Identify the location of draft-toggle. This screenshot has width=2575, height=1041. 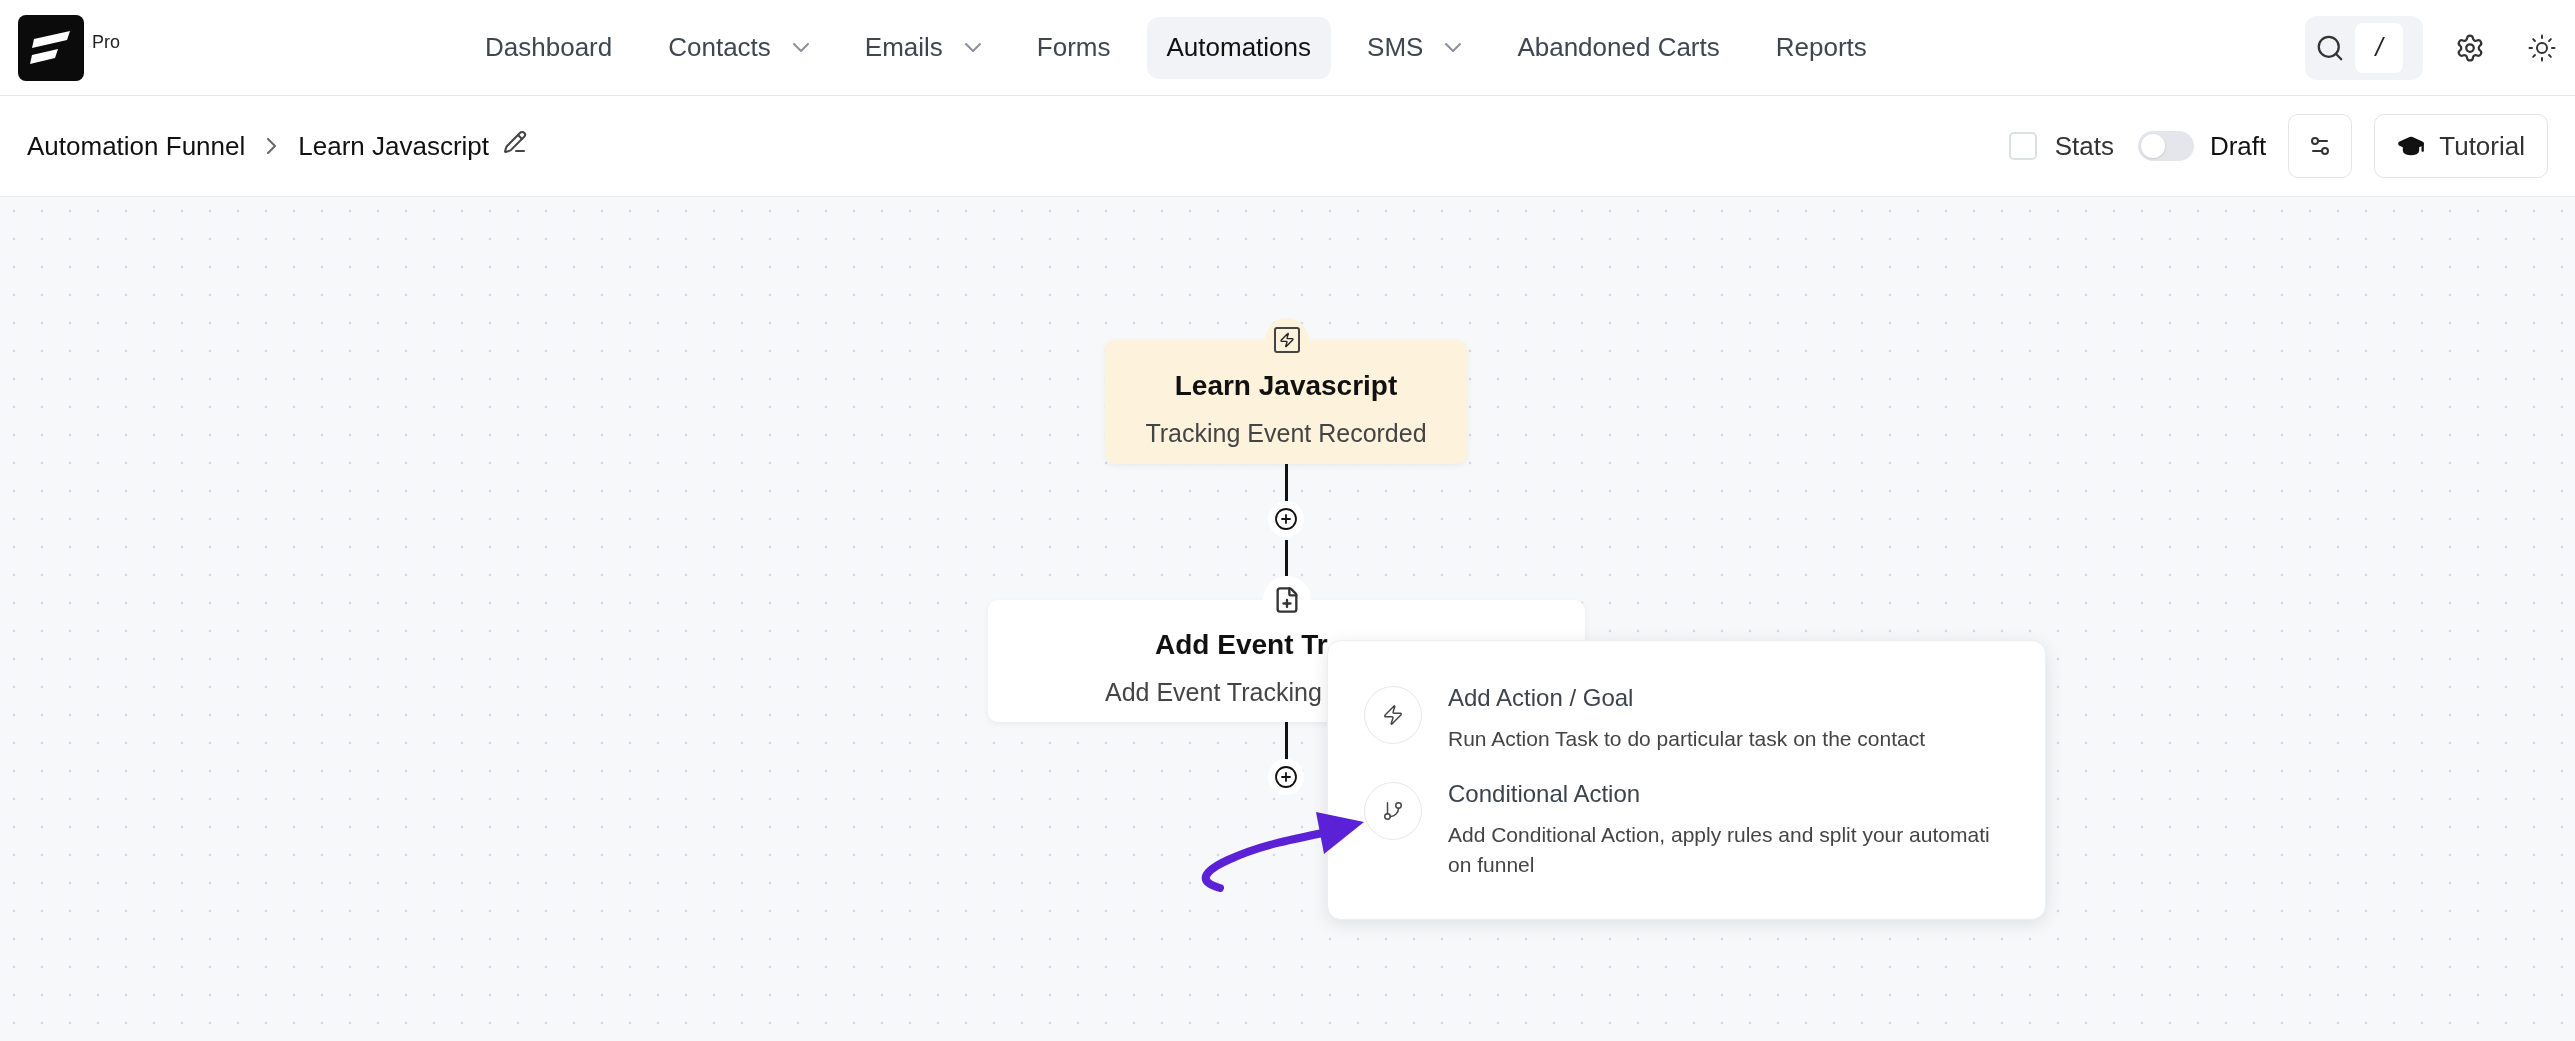
(2165, 146).